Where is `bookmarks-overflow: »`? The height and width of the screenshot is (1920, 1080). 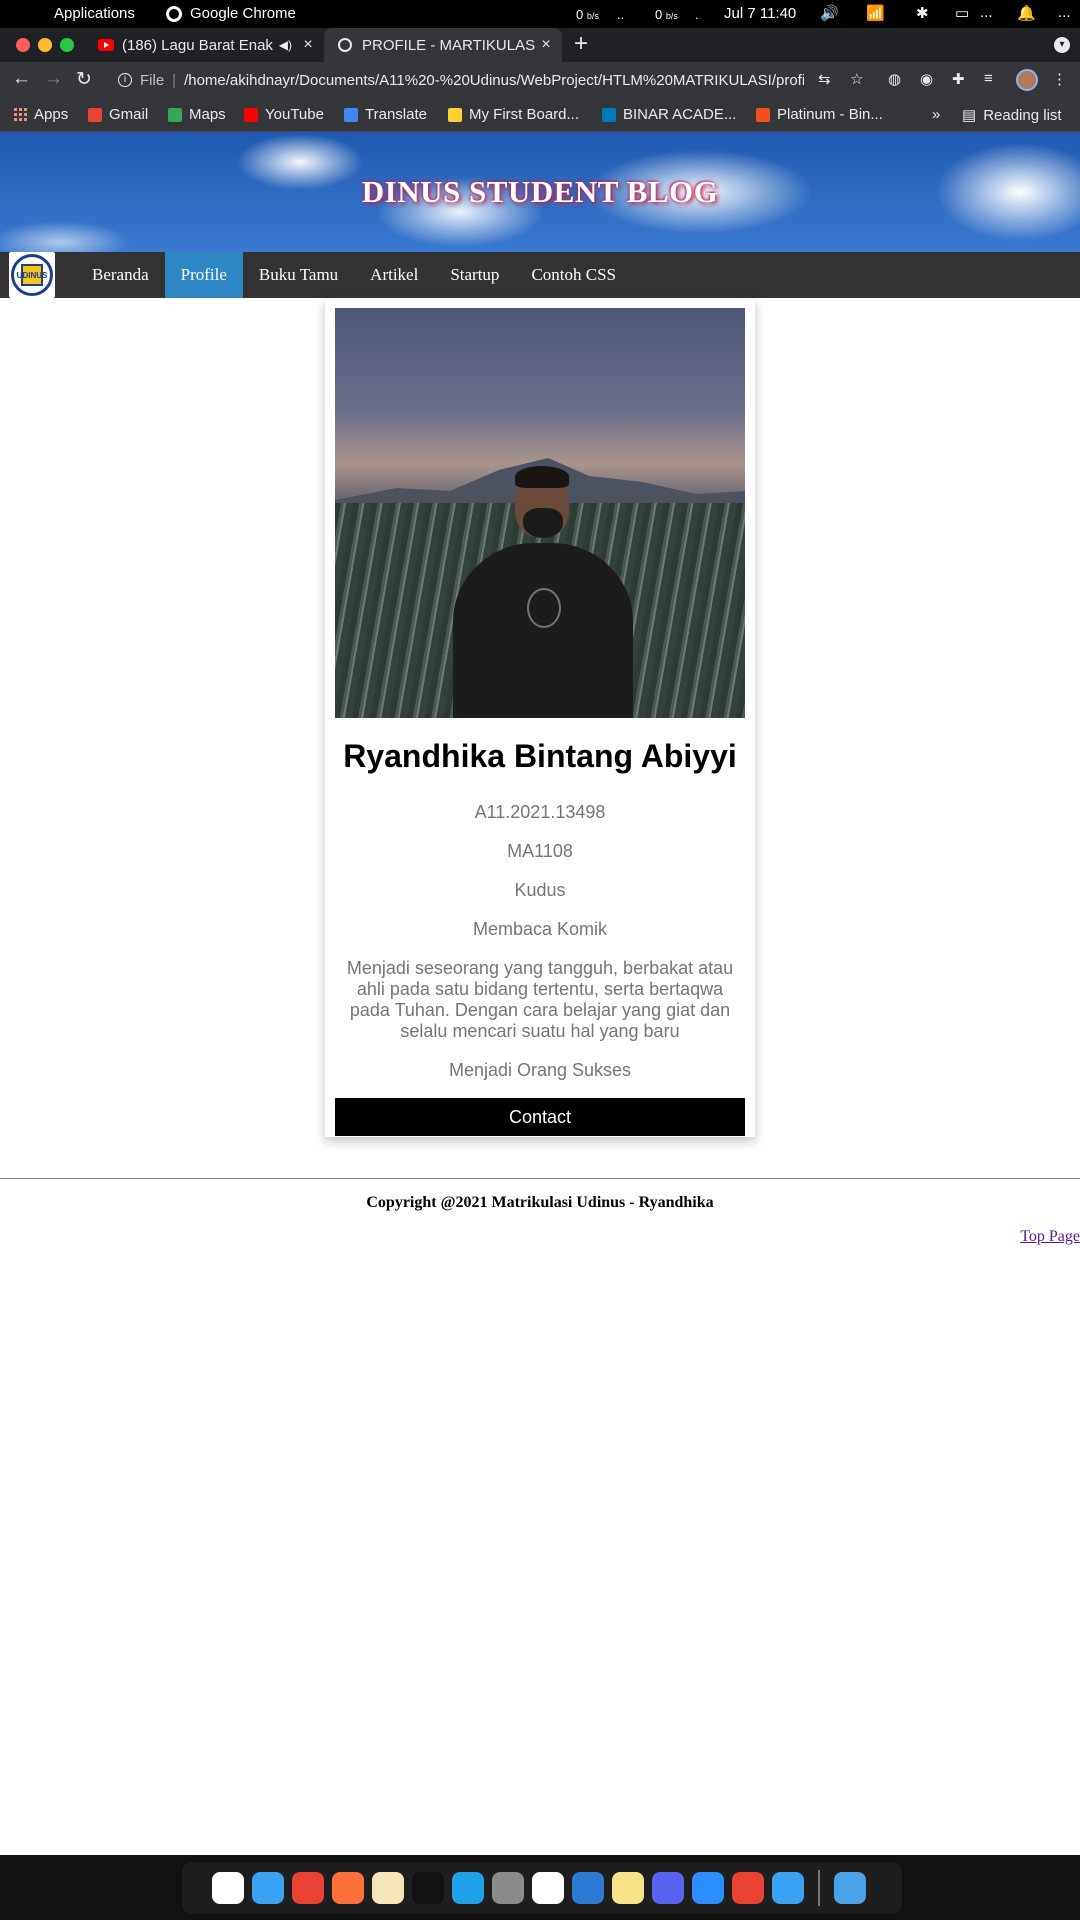
bookmarks-overflow: » is located at coordinates (936, 114).